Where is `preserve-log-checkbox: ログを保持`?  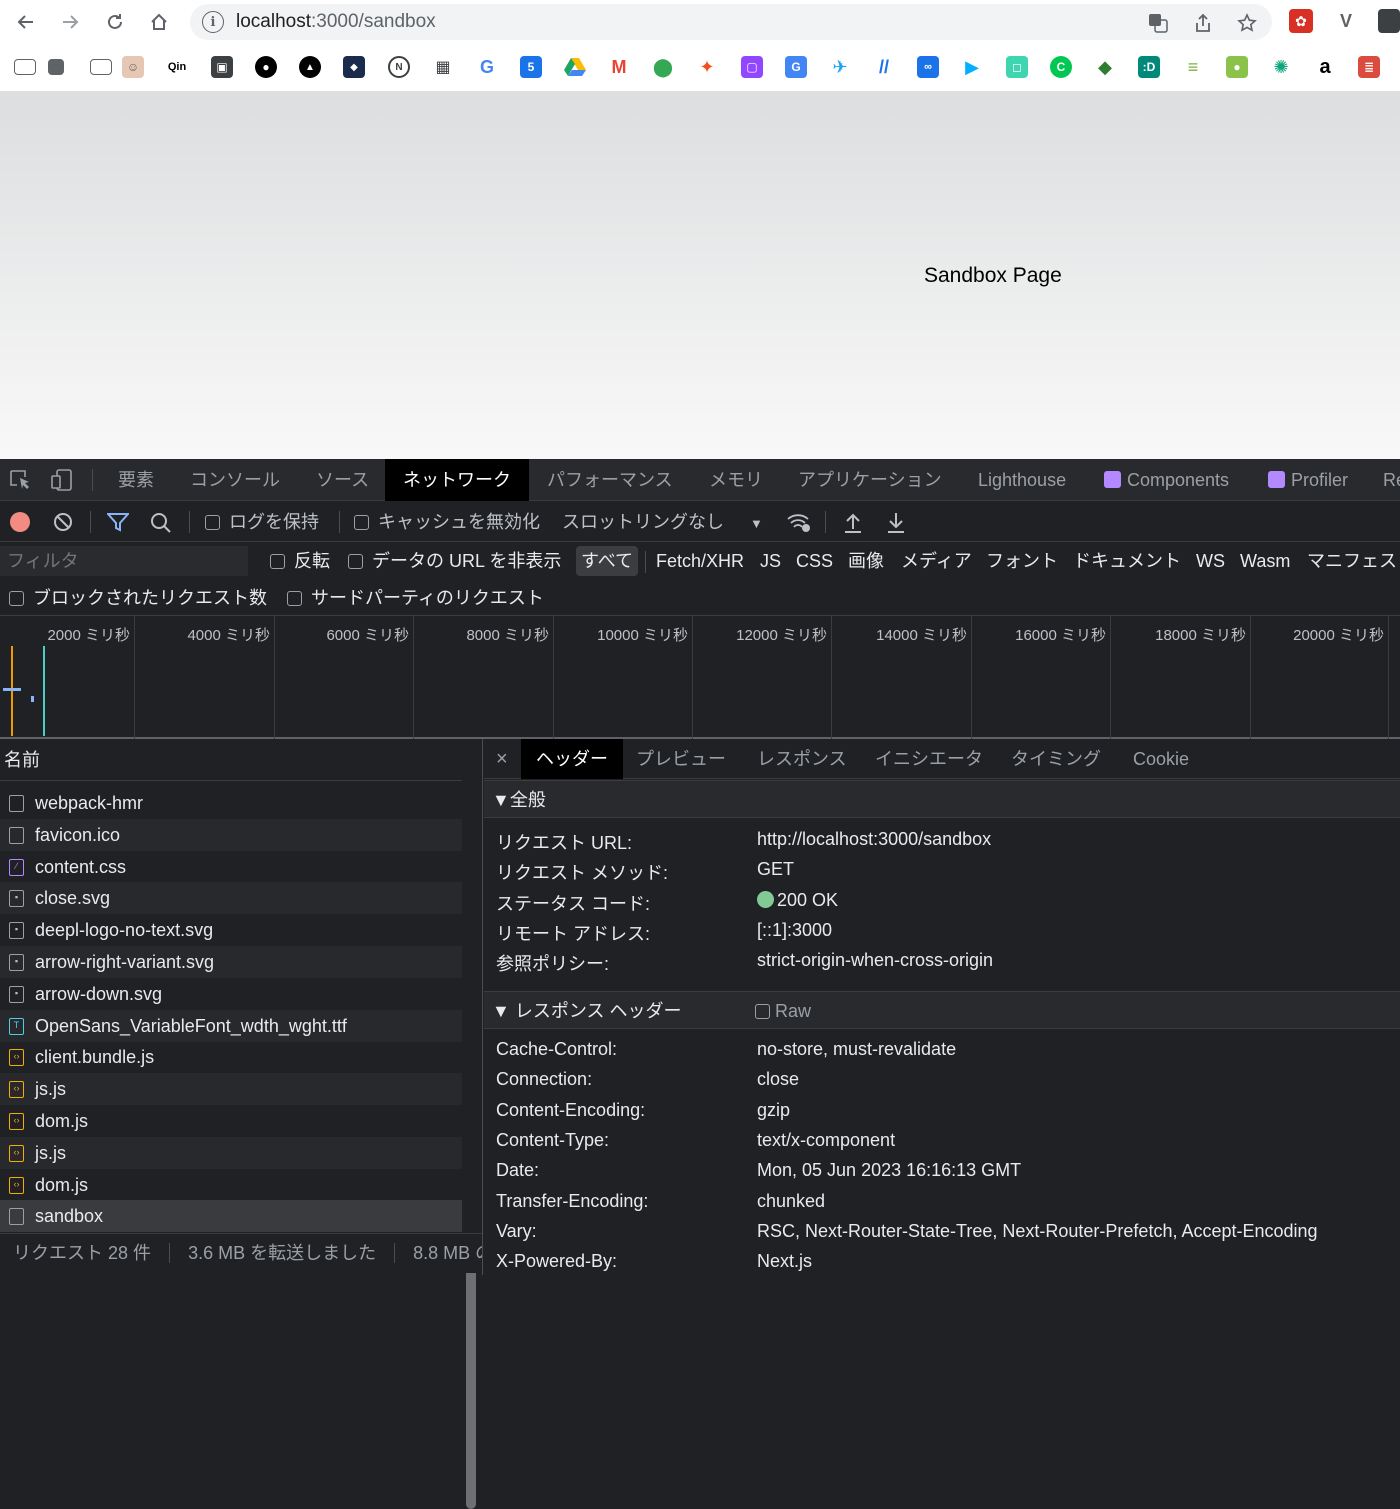 preserve-log-checkbox: ログを保持 is located at coordinates (262, 522).